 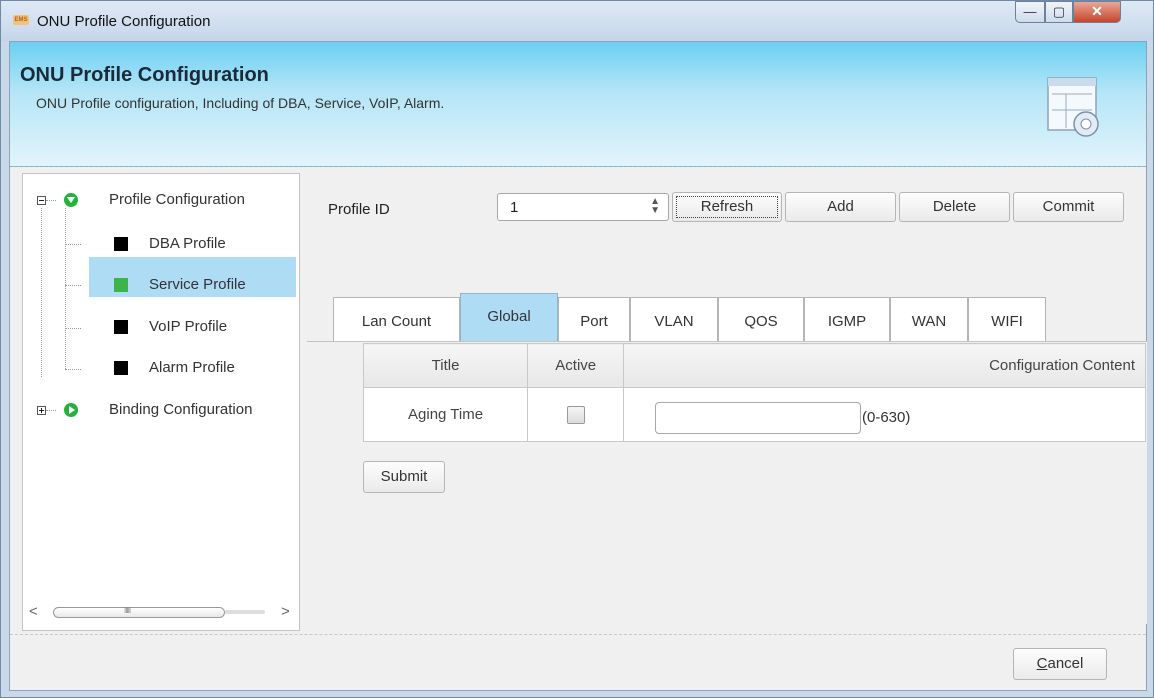 I want to click on alarm-profile-icon, so click(x=121, y=368).